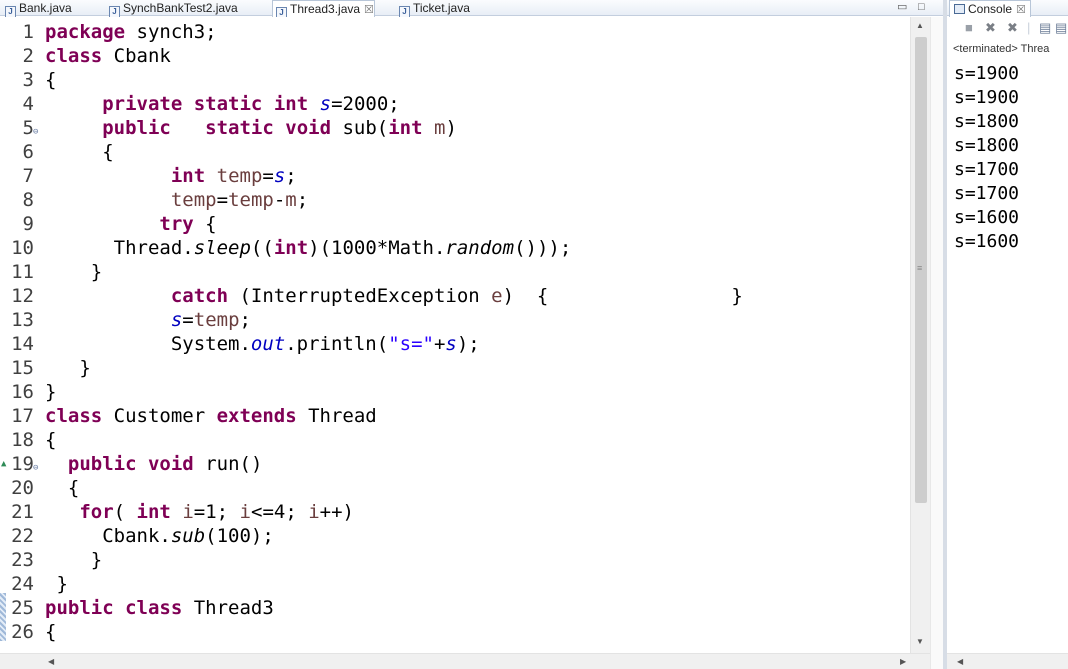 This screenshot has height=669, width=1068. Describe the element at coordinates (465, 488) in the screenshot. I see `code-line: 20 {` at that location.